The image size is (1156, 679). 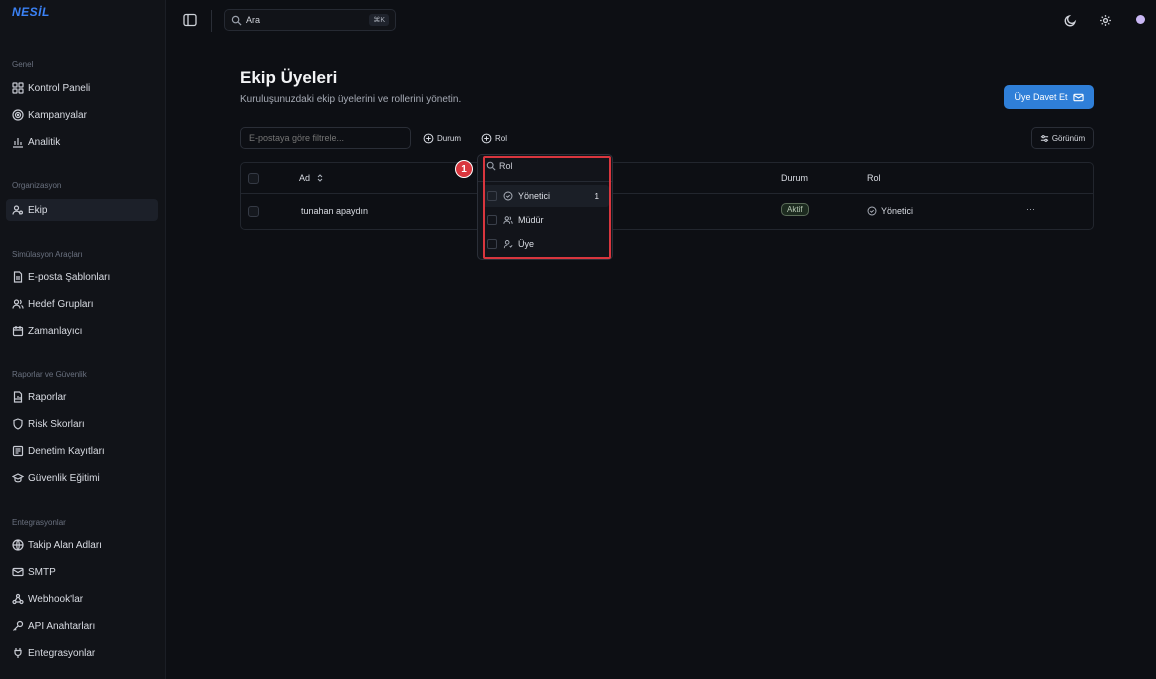 What do you see at coordinates (253, 211) in the screenshot?
I see `row-checkbox` at bounding box center [253, 211].